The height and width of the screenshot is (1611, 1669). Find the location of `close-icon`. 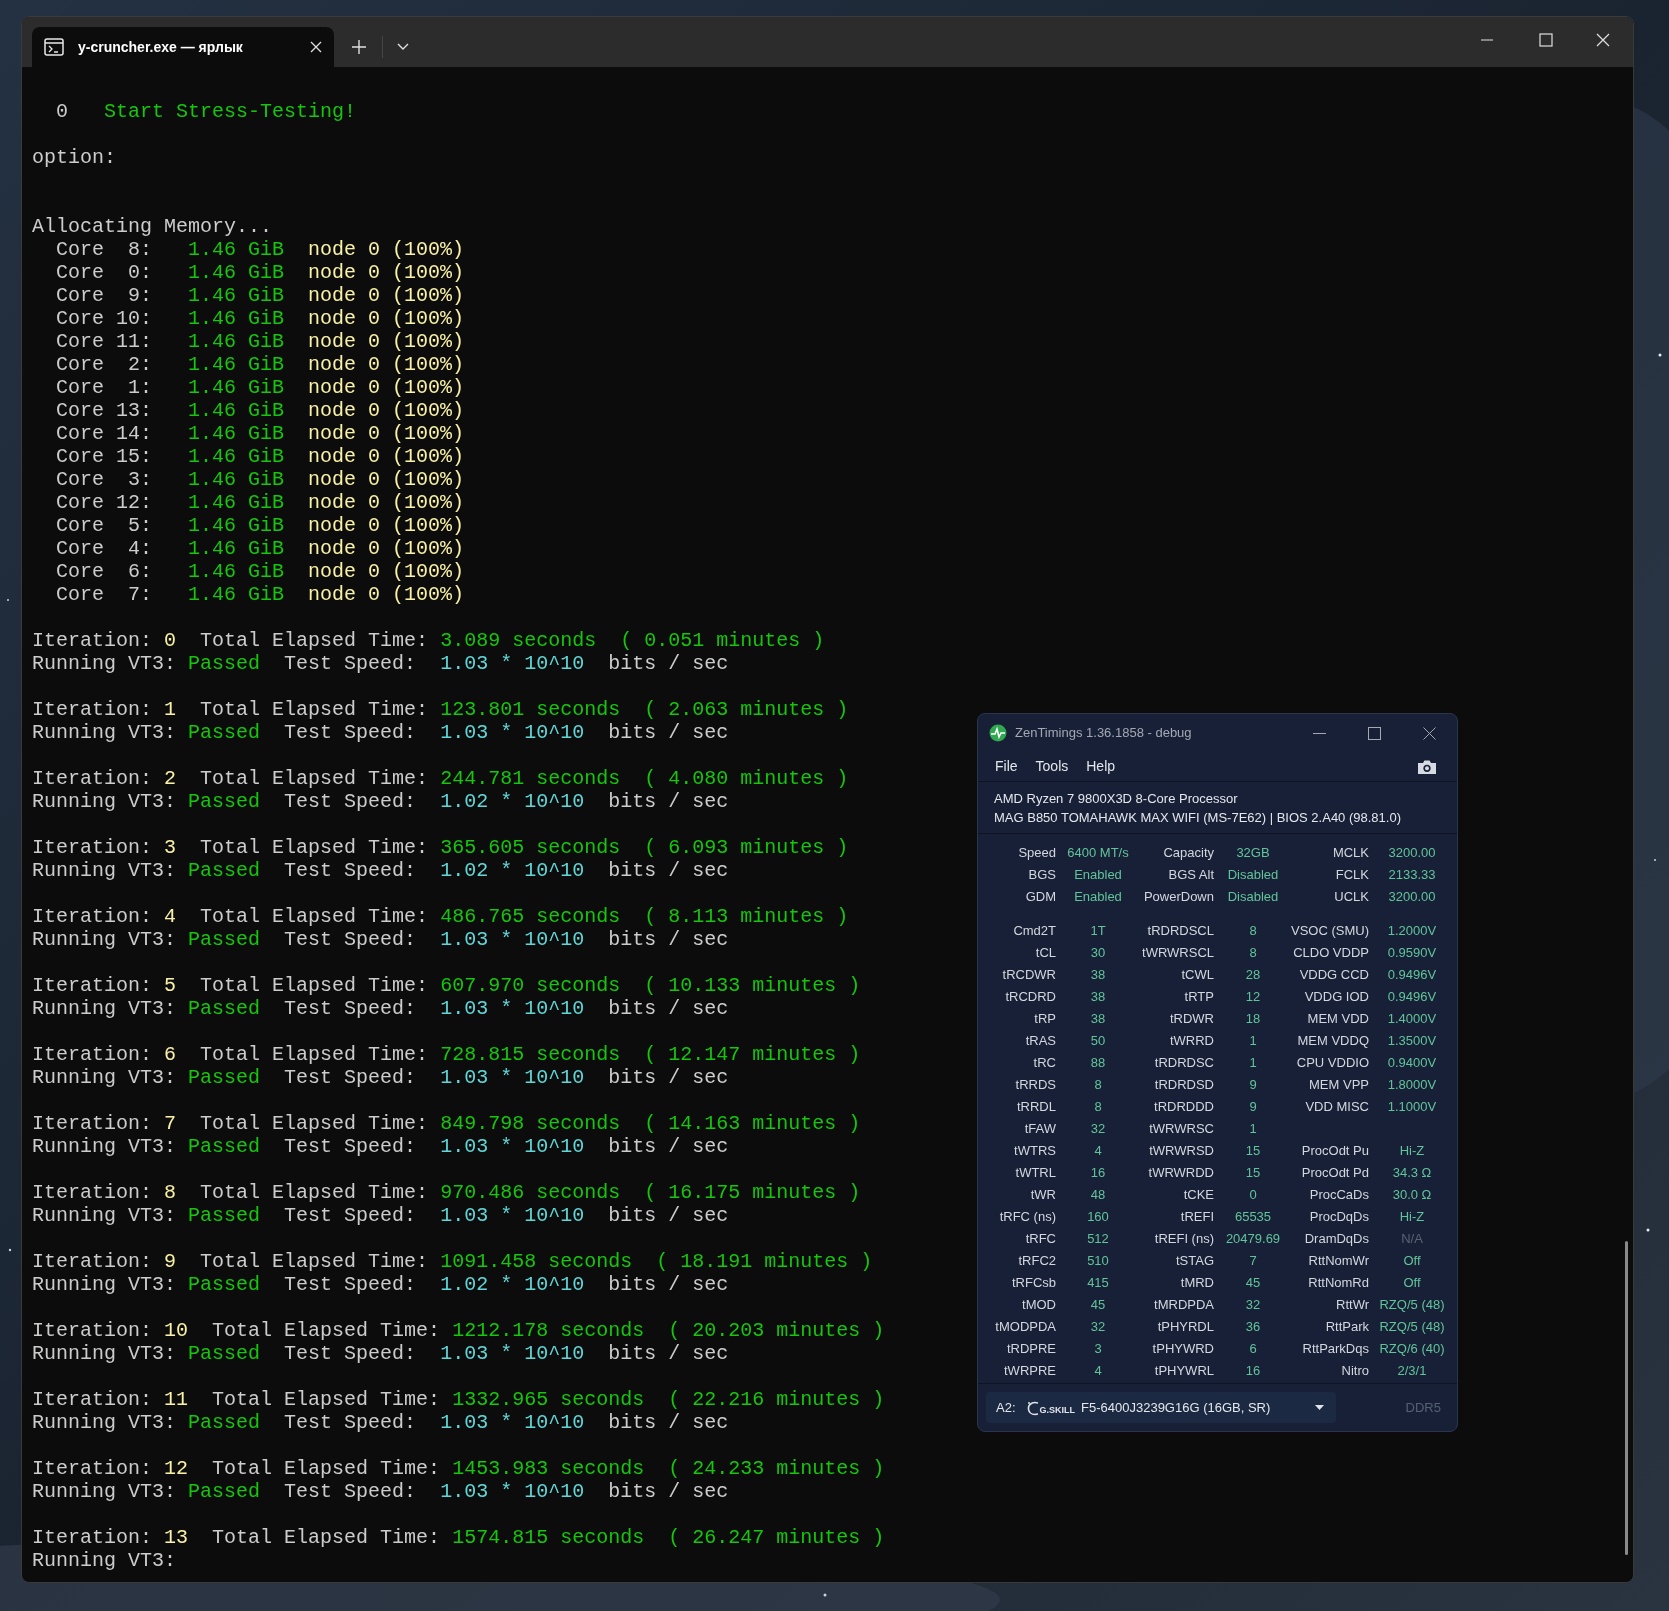

close-icon is located at coordinates (1429, 733).